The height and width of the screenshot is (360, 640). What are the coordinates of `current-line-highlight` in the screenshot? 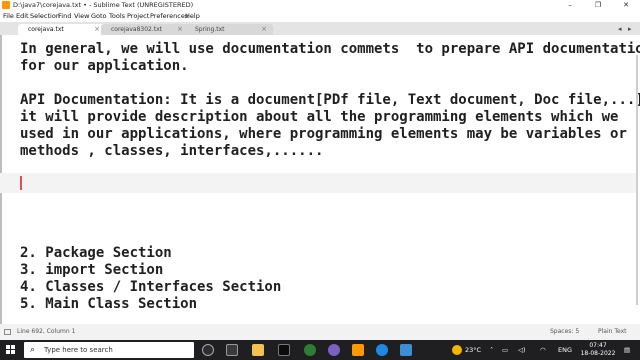 It's located at (318, 183).